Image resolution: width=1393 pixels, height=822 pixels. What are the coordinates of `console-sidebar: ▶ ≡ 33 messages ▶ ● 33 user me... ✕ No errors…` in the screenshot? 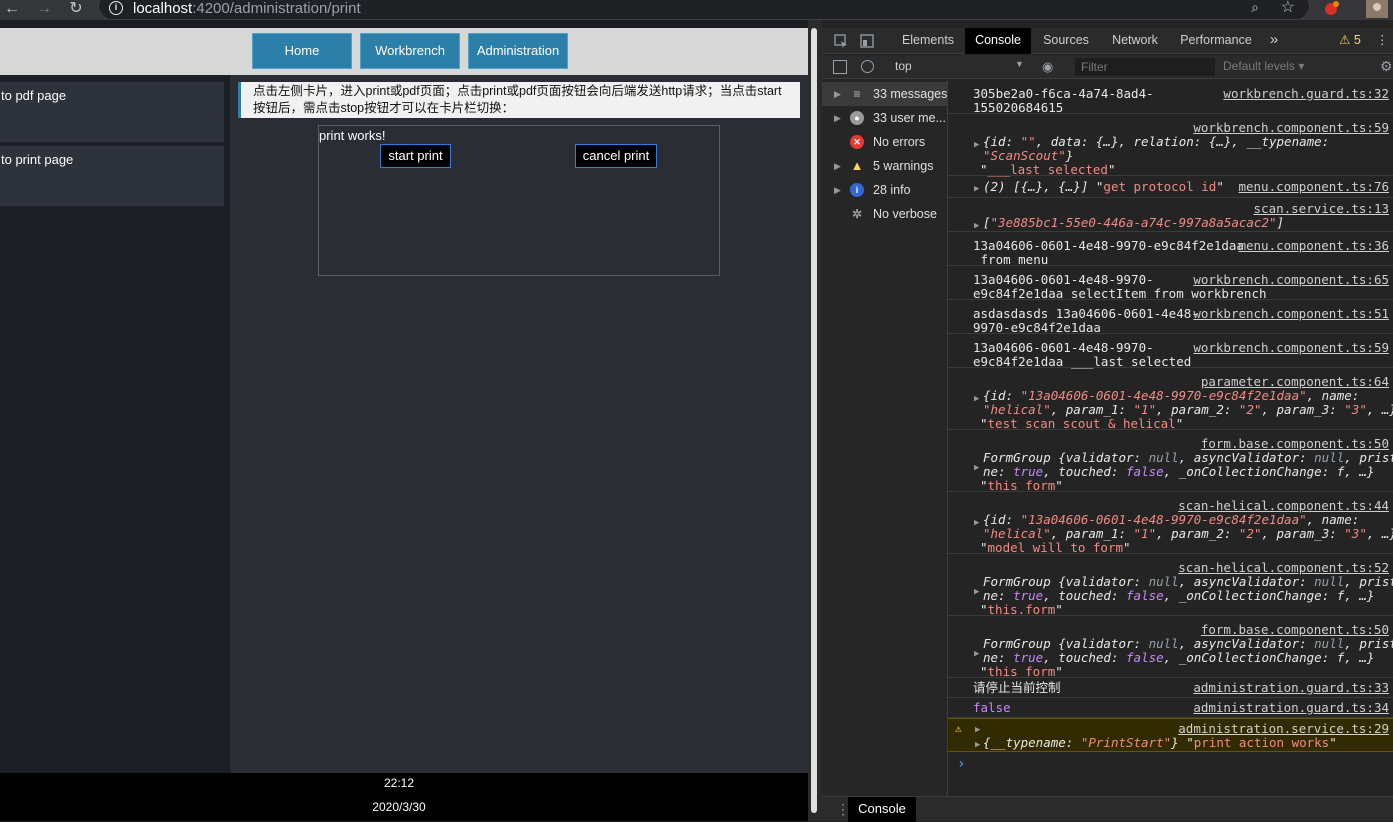 It's located at (885, 438).